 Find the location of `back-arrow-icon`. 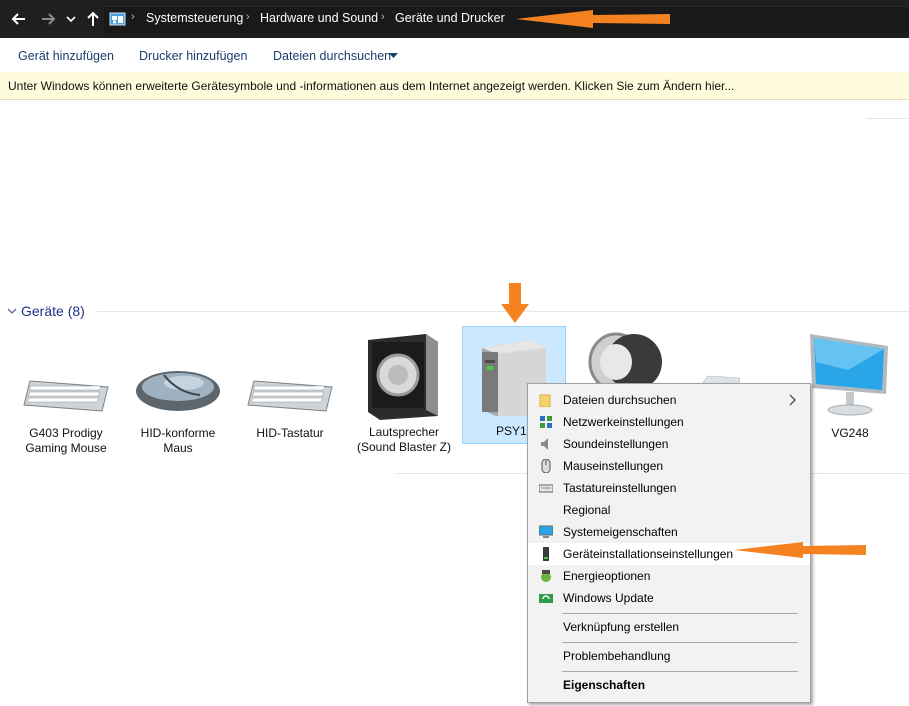

back-arrow-icon is located at coordinates (19, 19).